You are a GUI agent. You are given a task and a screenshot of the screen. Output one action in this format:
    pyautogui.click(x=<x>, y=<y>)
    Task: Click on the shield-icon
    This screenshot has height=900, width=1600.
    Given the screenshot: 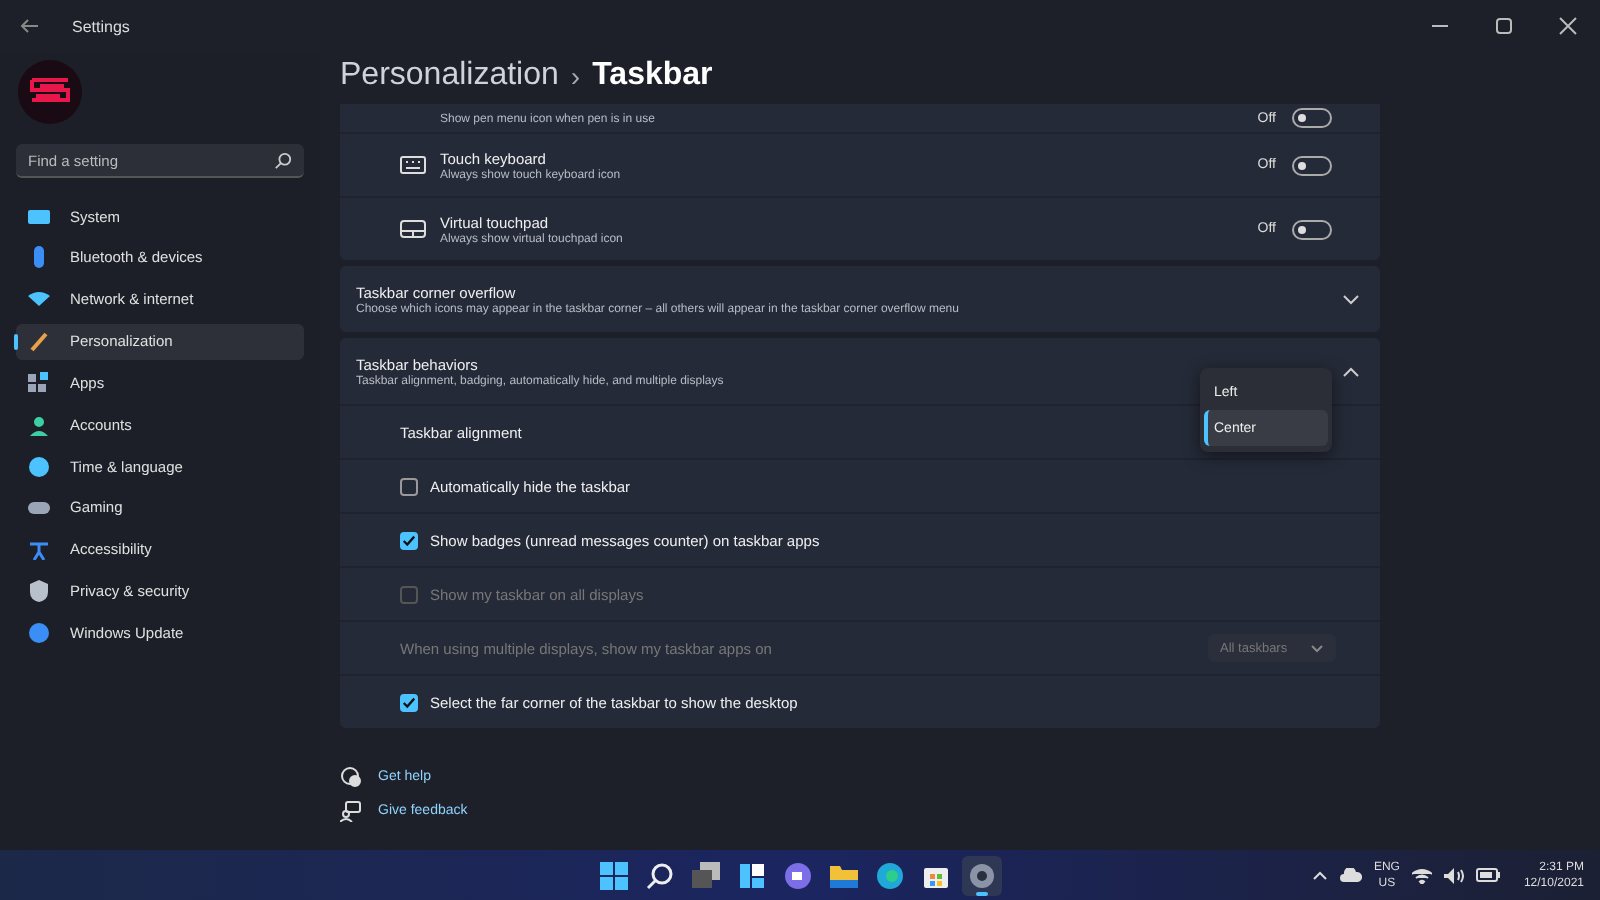 What is the action you would take?
    pyautogui.click(x=39, y=591)
    